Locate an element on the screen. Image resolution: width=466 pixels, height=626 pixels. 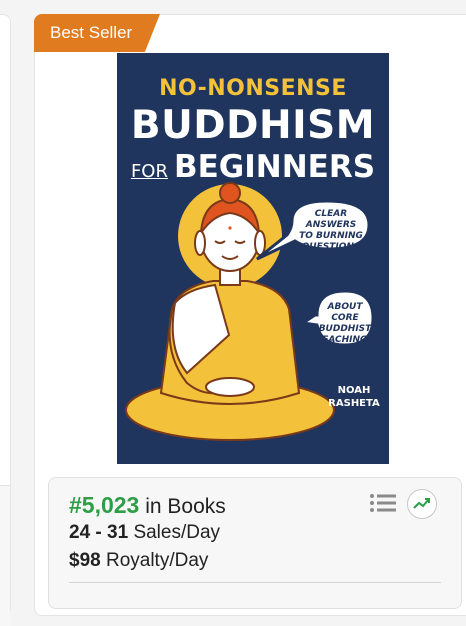
bubble1-line2: TO BURNING is located at coordinates (331, 236).